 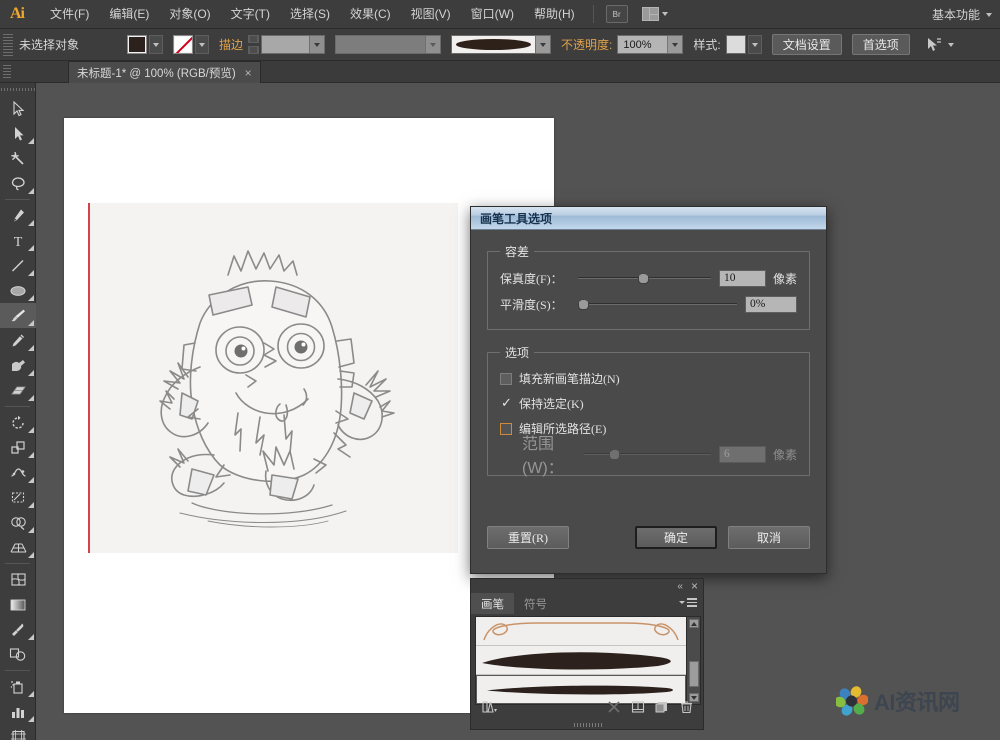 I want to click on app-logo-icon: Ai, so click(x=17, y=13).